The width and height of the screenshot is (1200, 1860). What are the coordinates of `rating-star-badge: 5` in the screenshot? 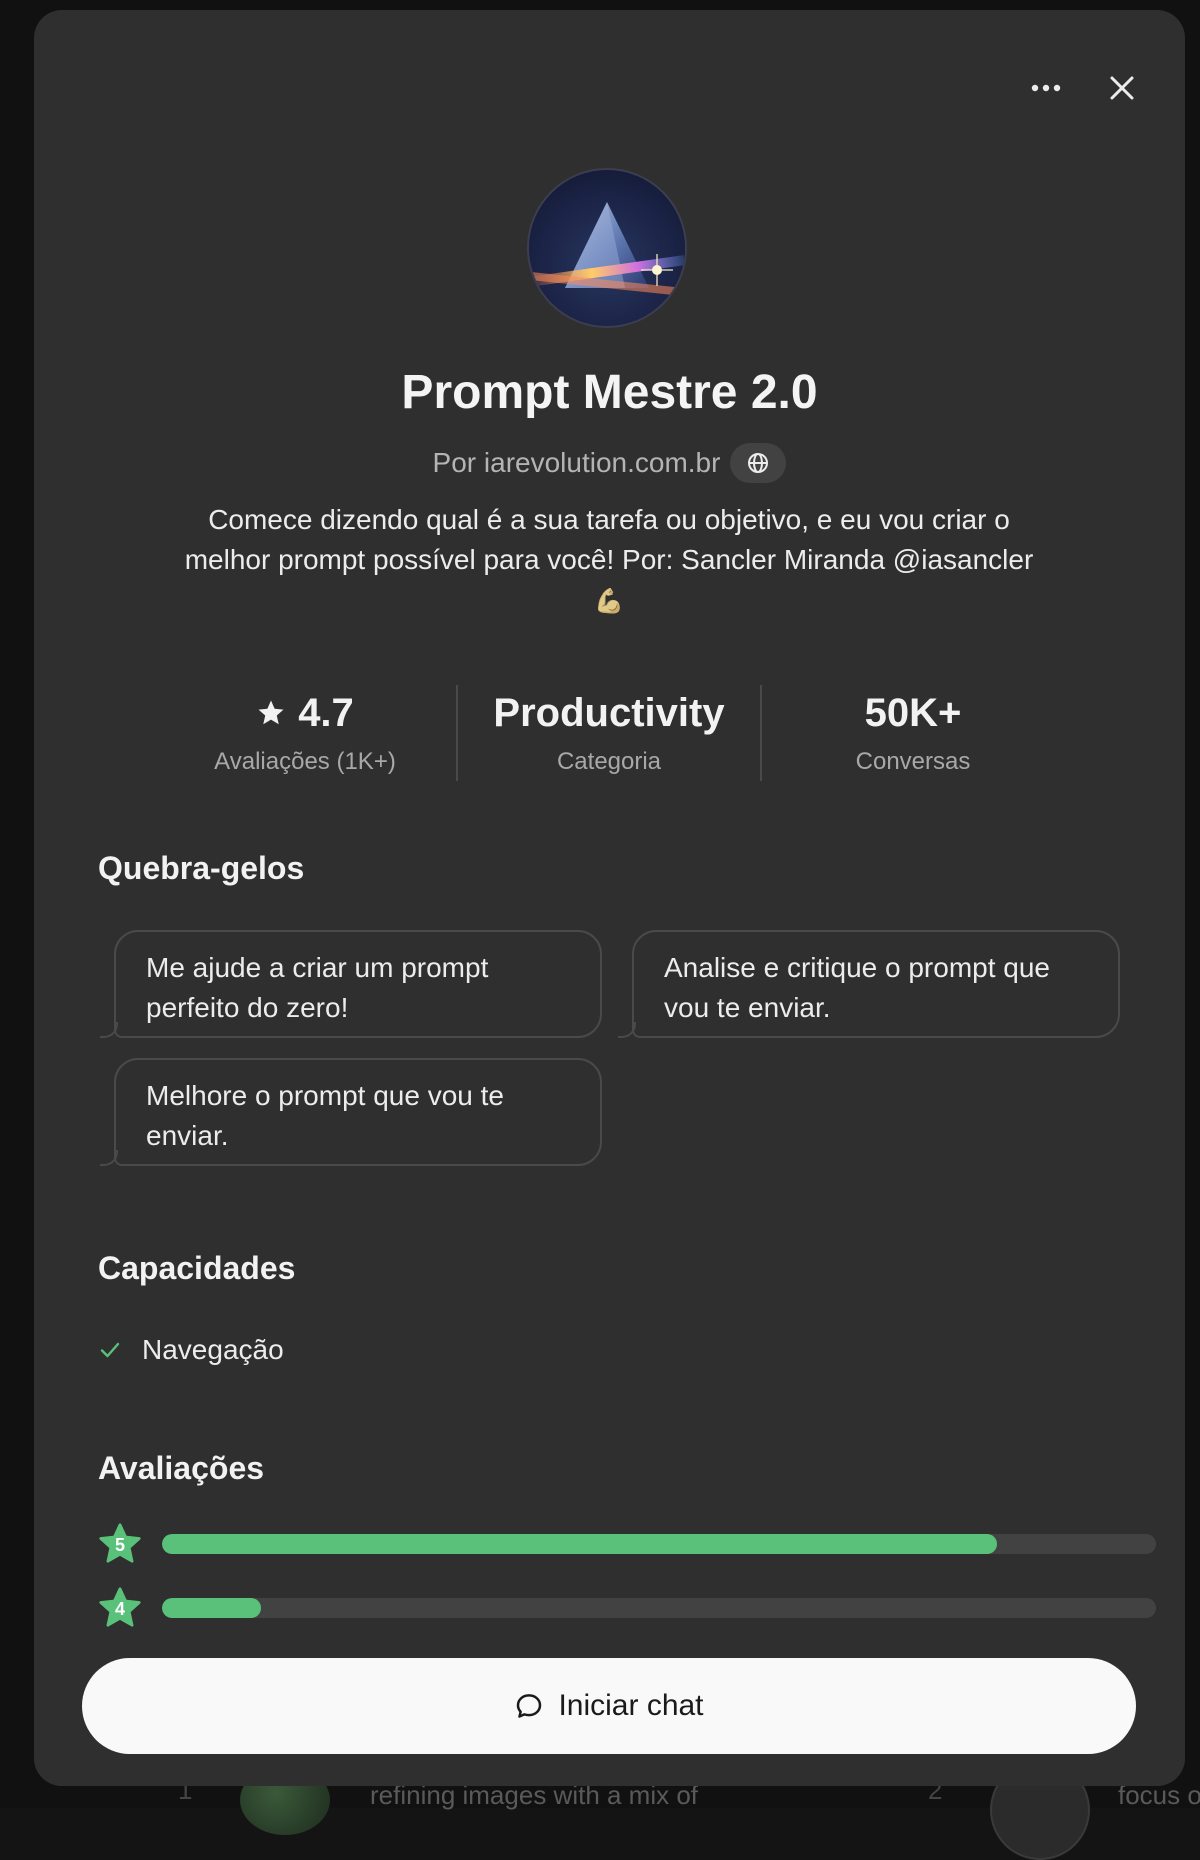 It's located at (120, 1544).